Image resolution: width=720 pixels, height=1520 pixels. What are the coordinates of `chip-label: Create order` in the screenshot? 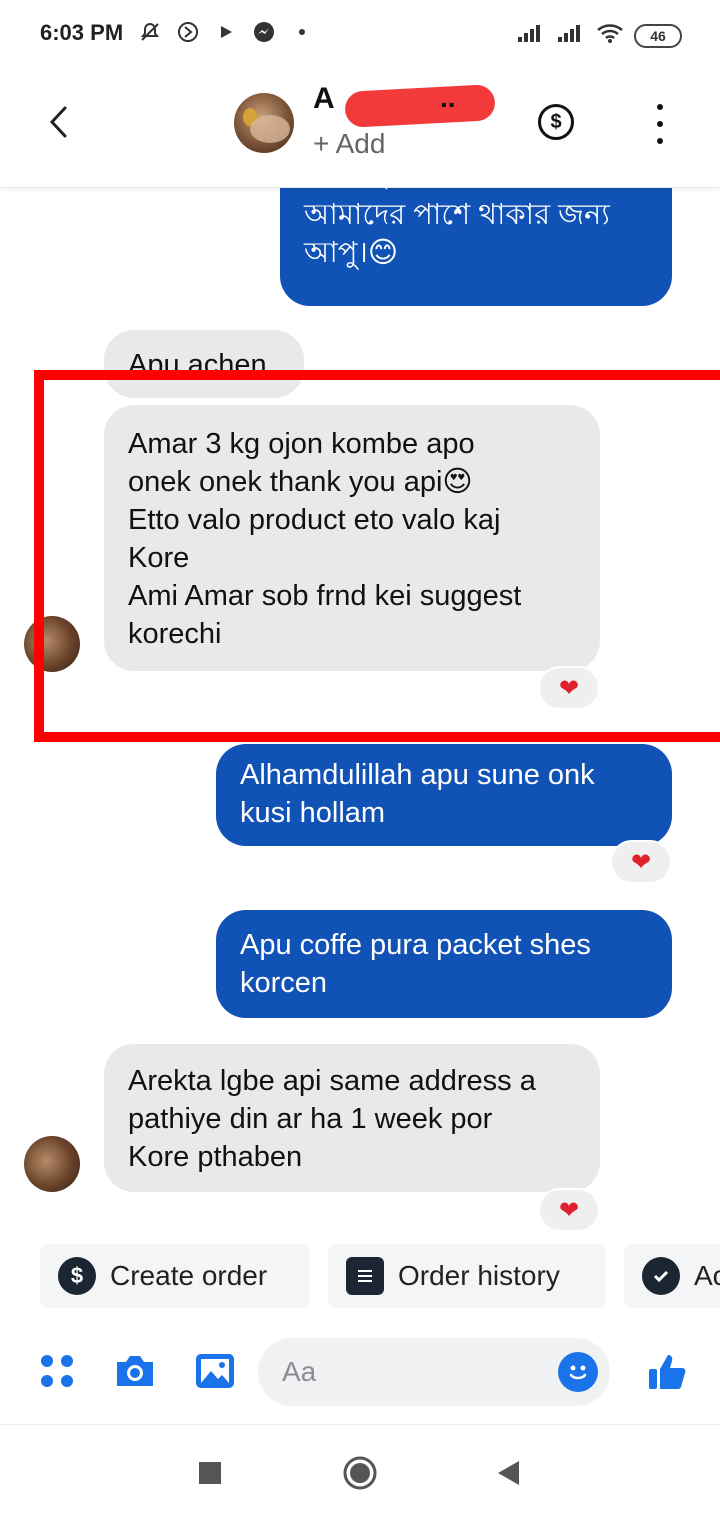 It's located at (189, 1275).